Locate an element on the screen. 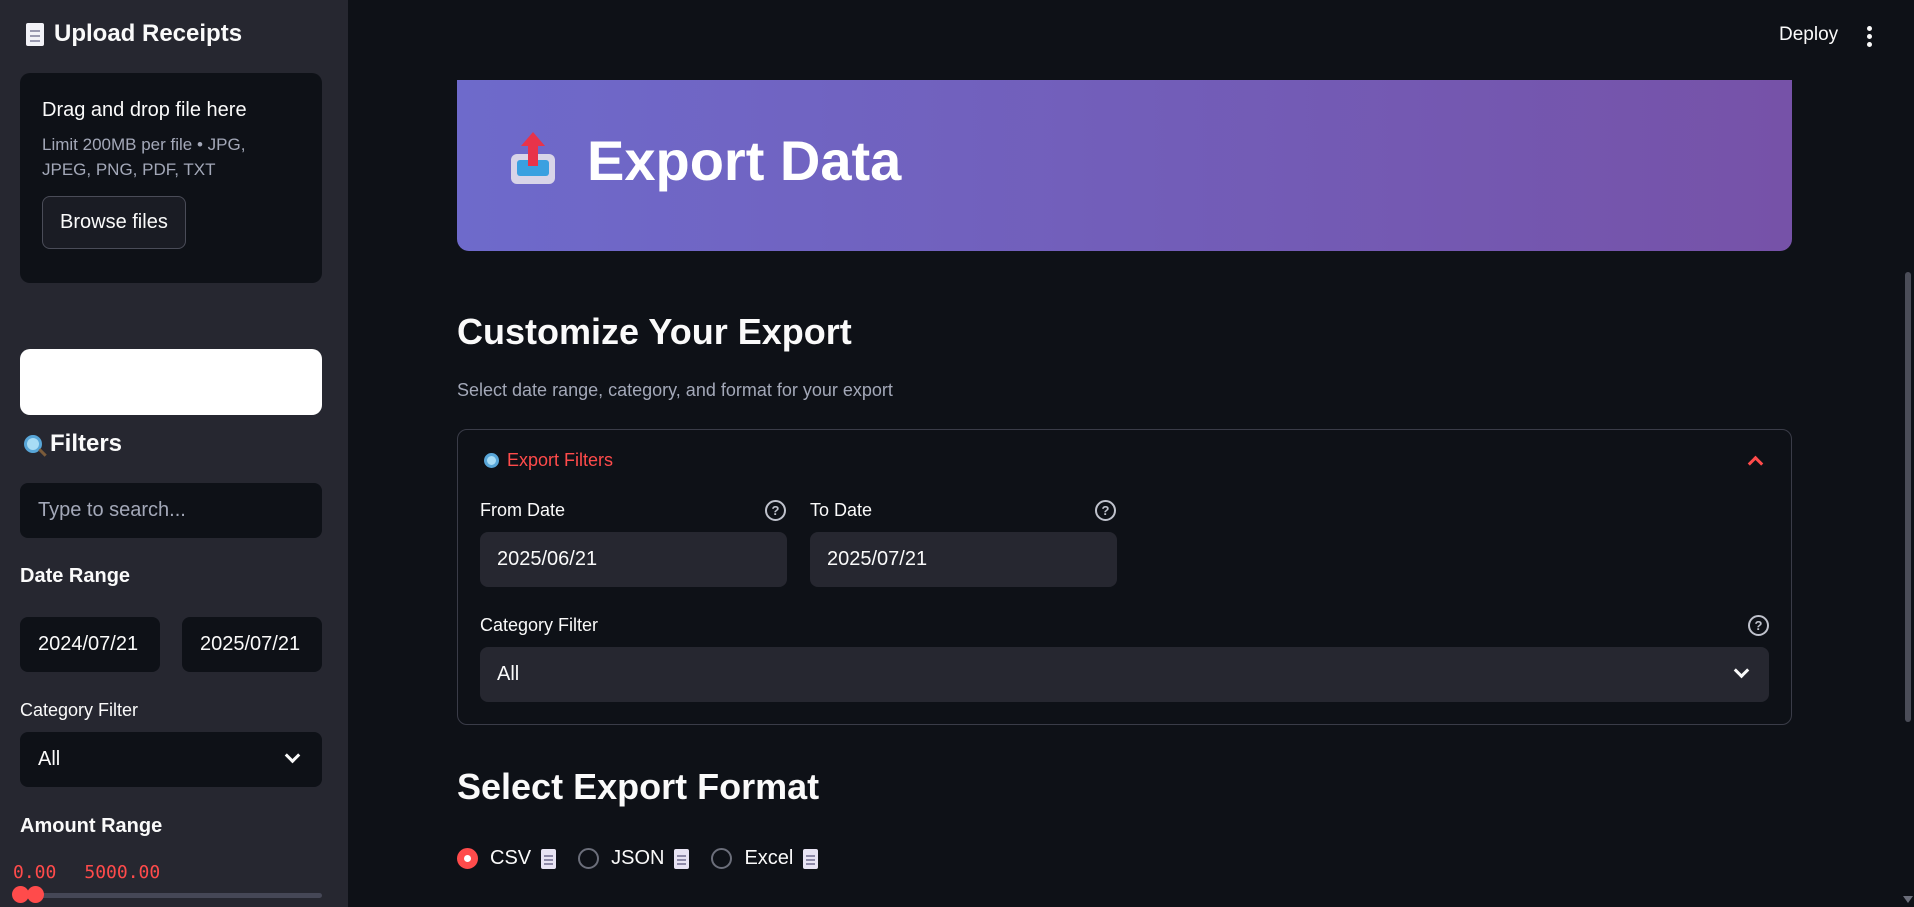  export-format-radio-group: CSV JSON Excel is located at coordinates (648, 858).